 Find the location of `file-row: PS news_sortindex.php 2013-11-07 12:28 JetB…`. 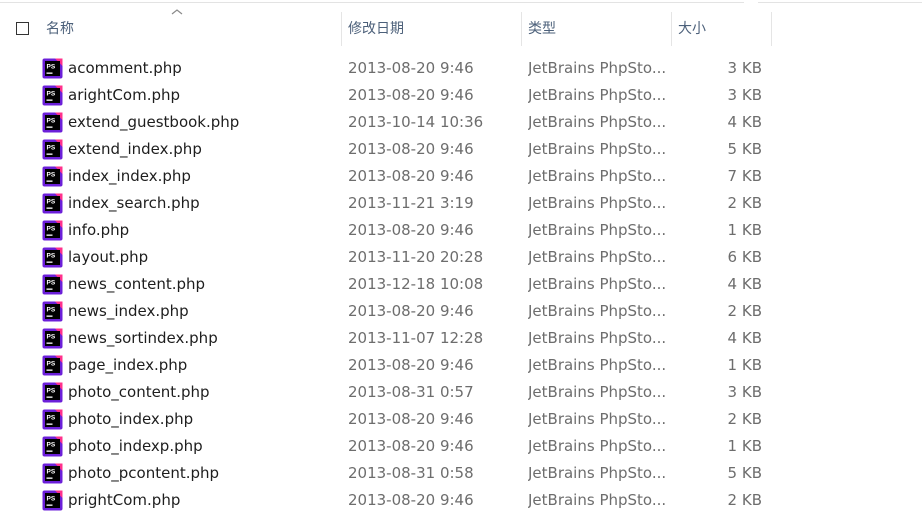

file-row: PS news_sortindex.php 2013-11-07 12:28 JetB… is located at coordinates (461, 338).